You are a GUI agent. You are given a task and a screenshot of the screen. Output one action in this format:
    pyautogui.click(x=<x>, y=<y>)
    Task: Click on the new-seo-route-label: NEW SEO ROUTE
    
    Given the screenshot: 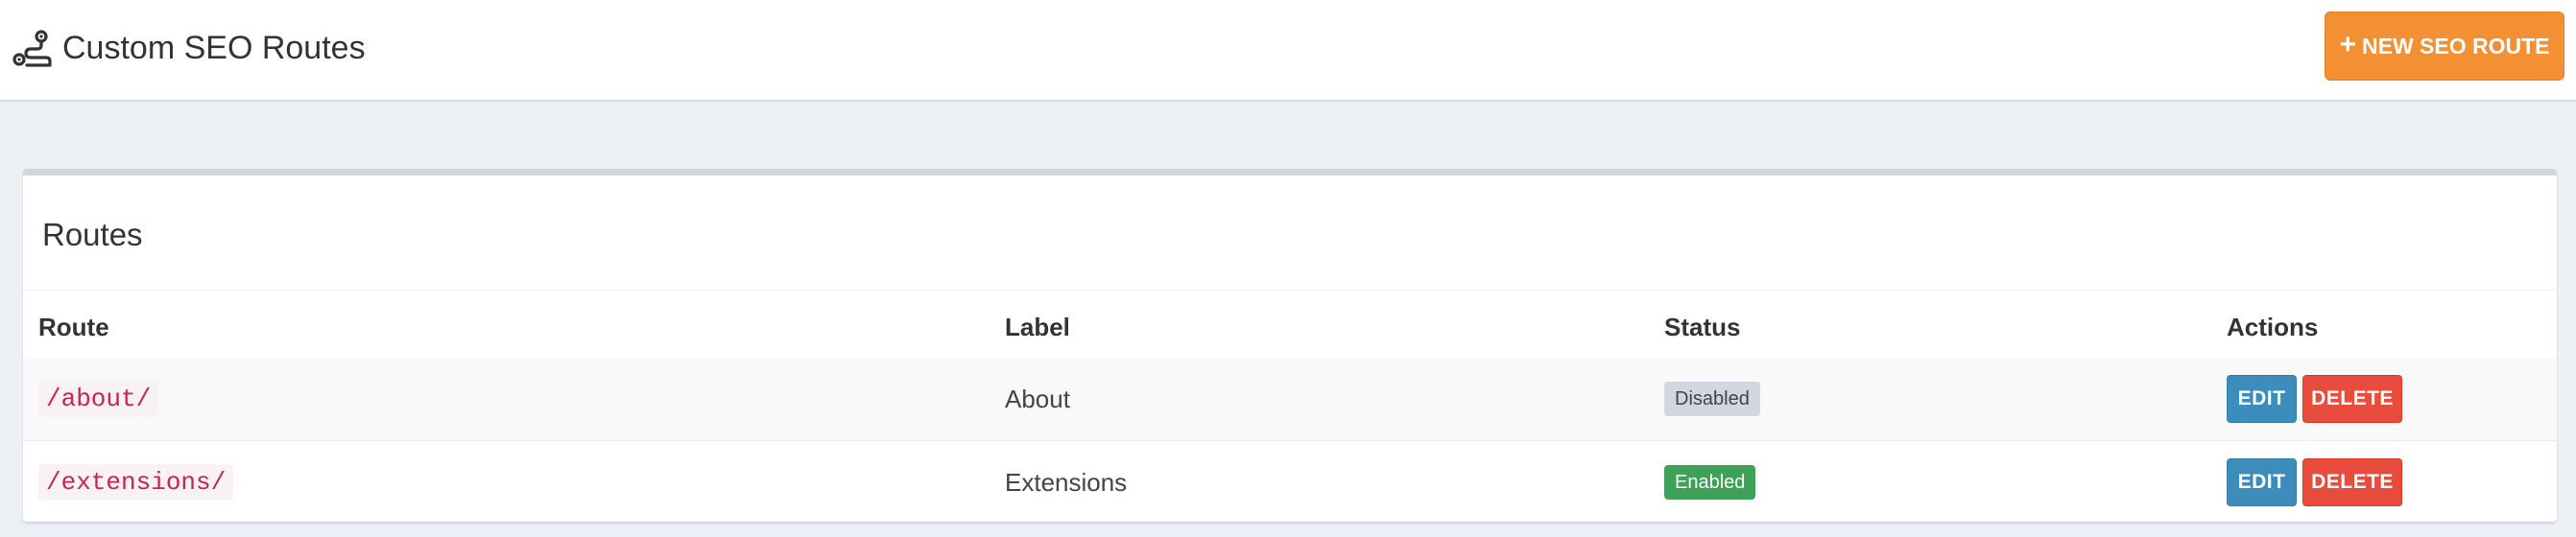 What is the action you would take?
    pyautogui.click(x=2456, y=45)
    